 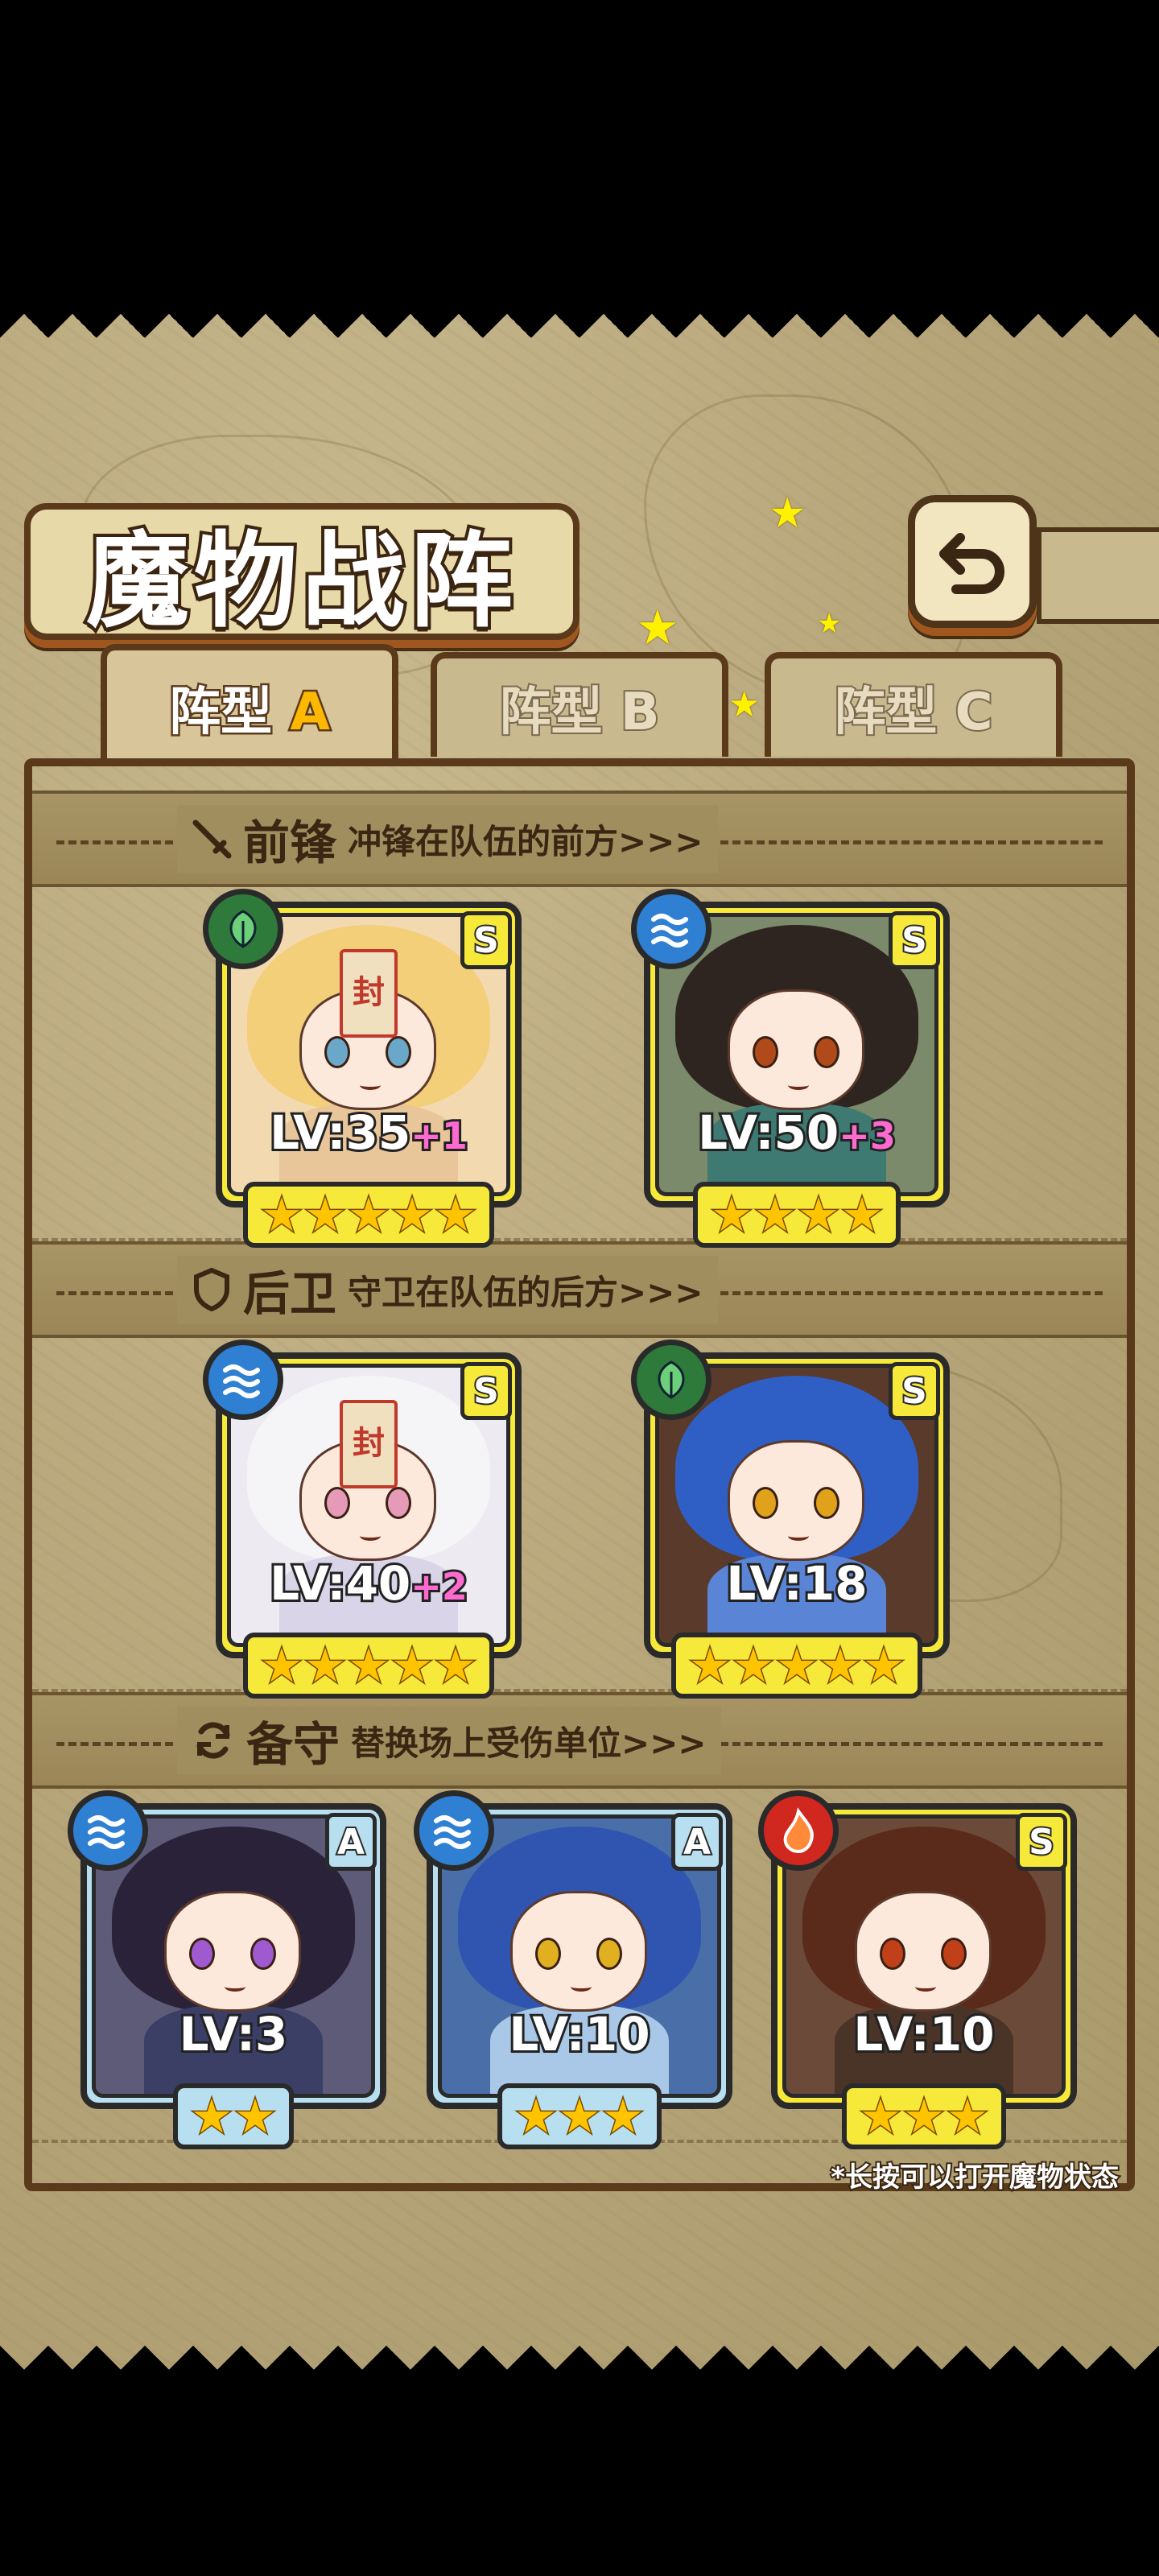 What do you see at coordinates (439, 1587) in the screenshot?
I see `plus-label: +2` at bounding box center [439, 1587].